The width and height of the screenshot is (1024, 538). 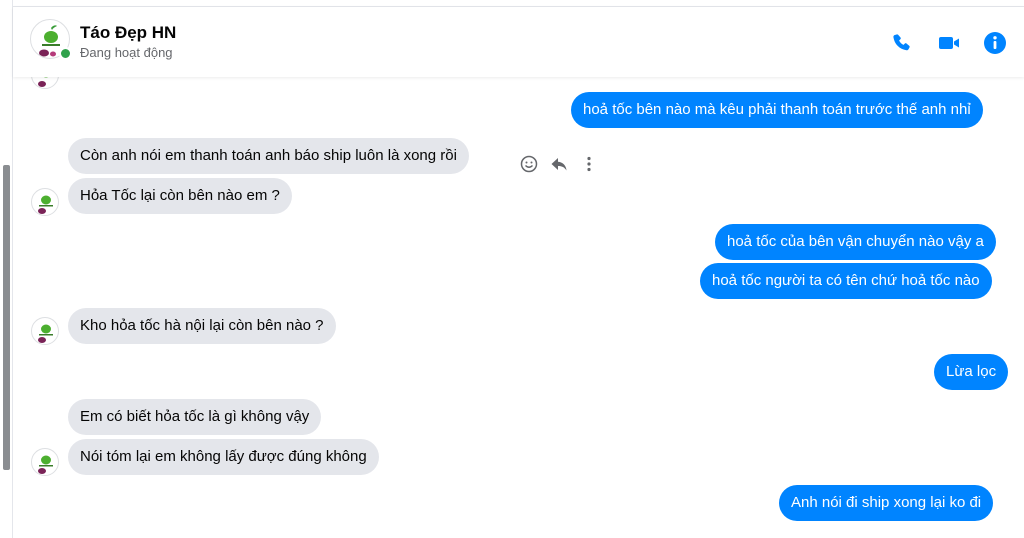 What do you see at coordinates (51, 39) in the screenshot?
I see `contact-avatar-wrap` at bounding box center [51, 39].